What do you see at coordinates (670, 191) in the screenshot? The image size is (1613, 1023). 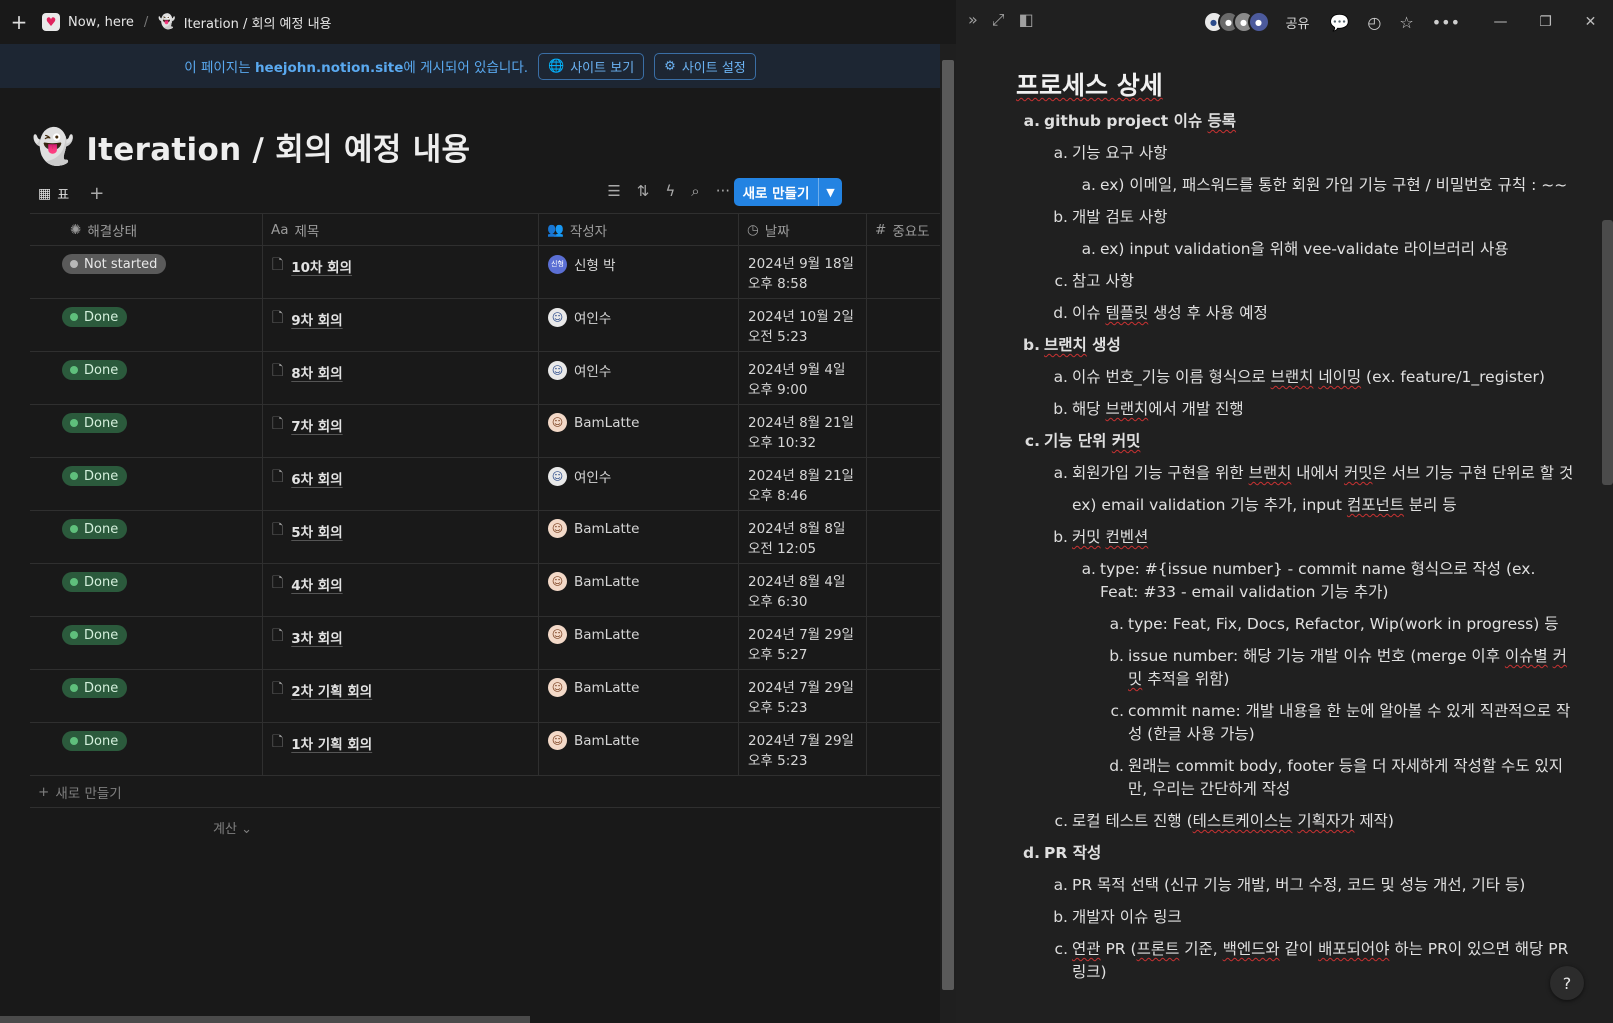 I see `automation-icon: ϟ` at bounding box center [670, 191].